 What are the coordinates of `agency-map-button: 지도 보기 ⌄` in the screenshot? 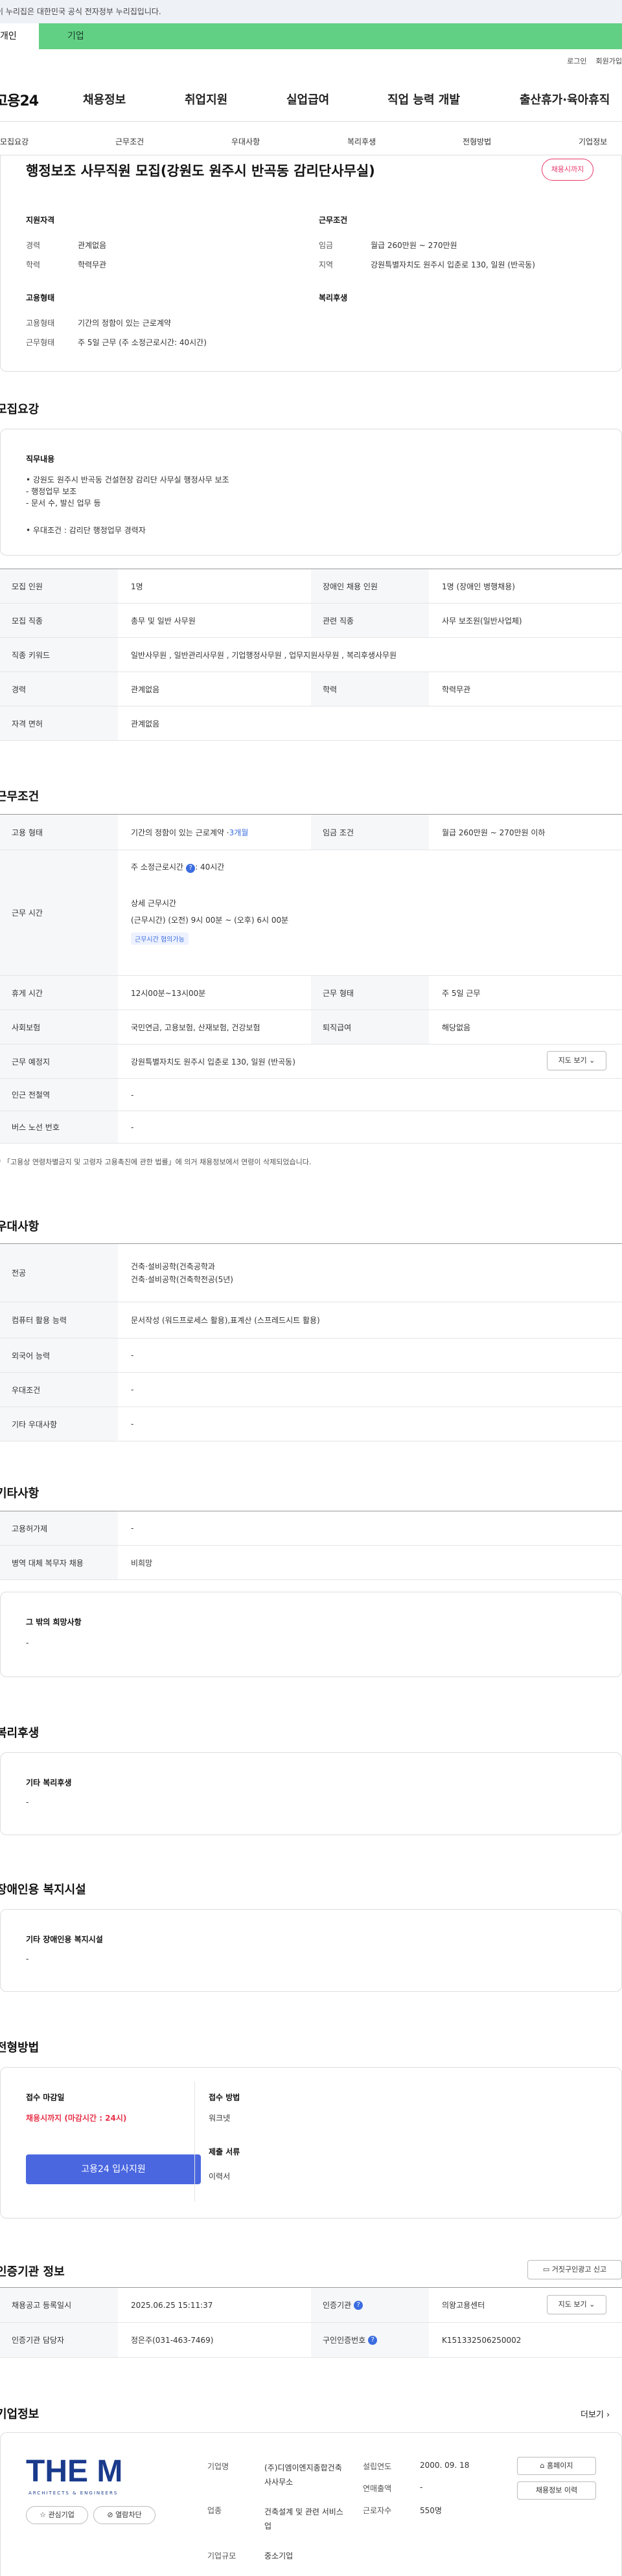 It's located at (576, 2304).